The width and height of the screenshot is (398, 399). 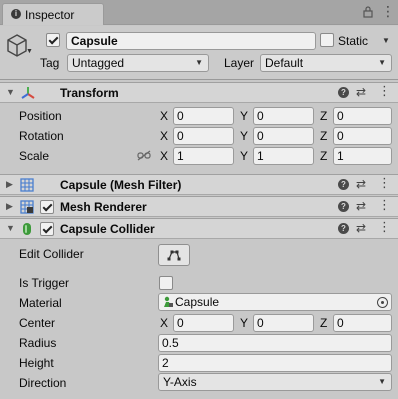 I want to click on mesh-renderer-title: Mesh Renderer, so click(x=103, y=207).